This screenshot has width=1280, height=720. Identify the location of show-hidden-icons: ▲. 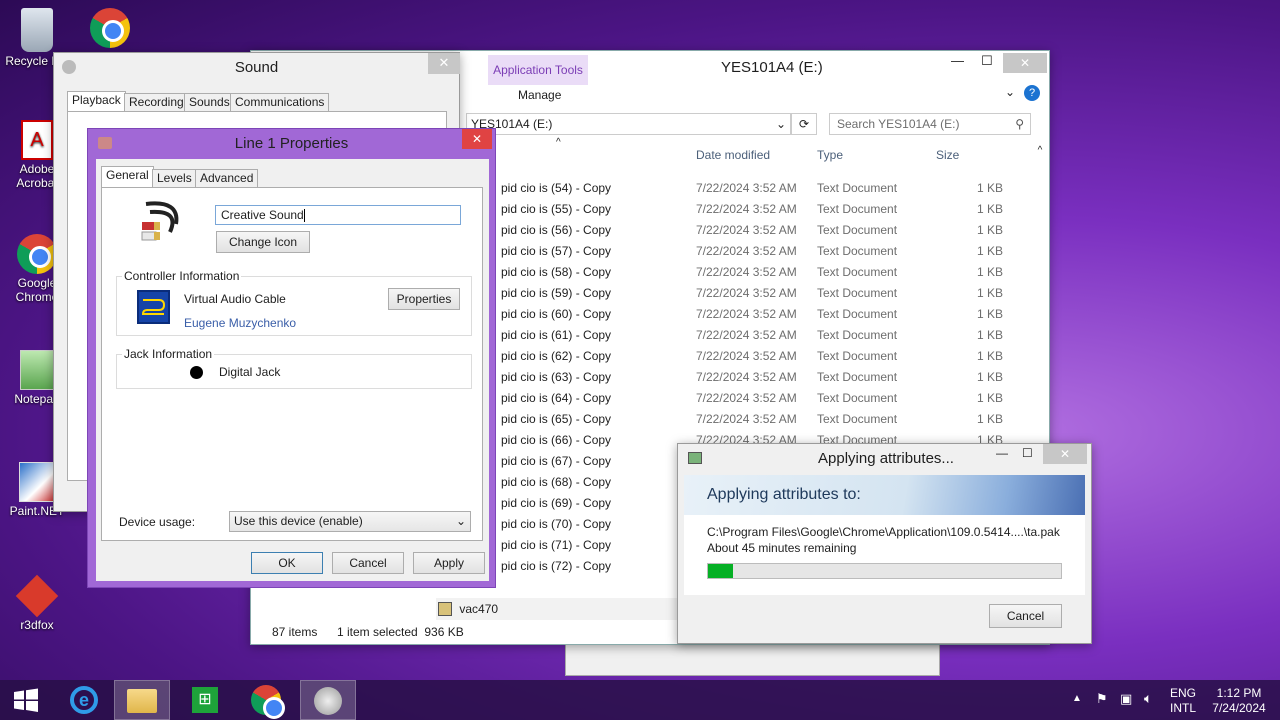
(1077, 698).